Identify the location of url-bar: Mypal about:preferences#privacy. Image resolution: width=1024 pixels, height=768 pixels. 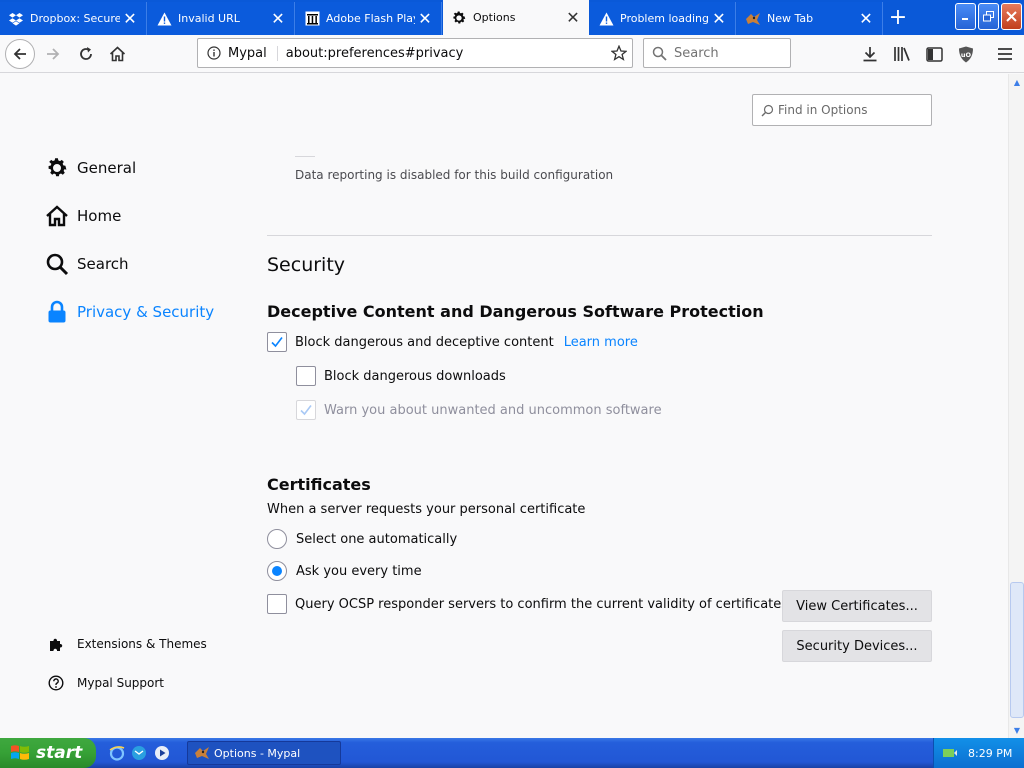
(415, 53).